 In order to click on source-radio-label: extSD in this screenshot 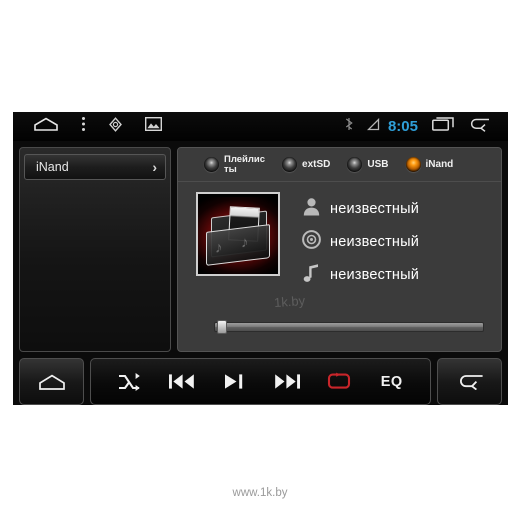, I will do `click(316, 164)`.